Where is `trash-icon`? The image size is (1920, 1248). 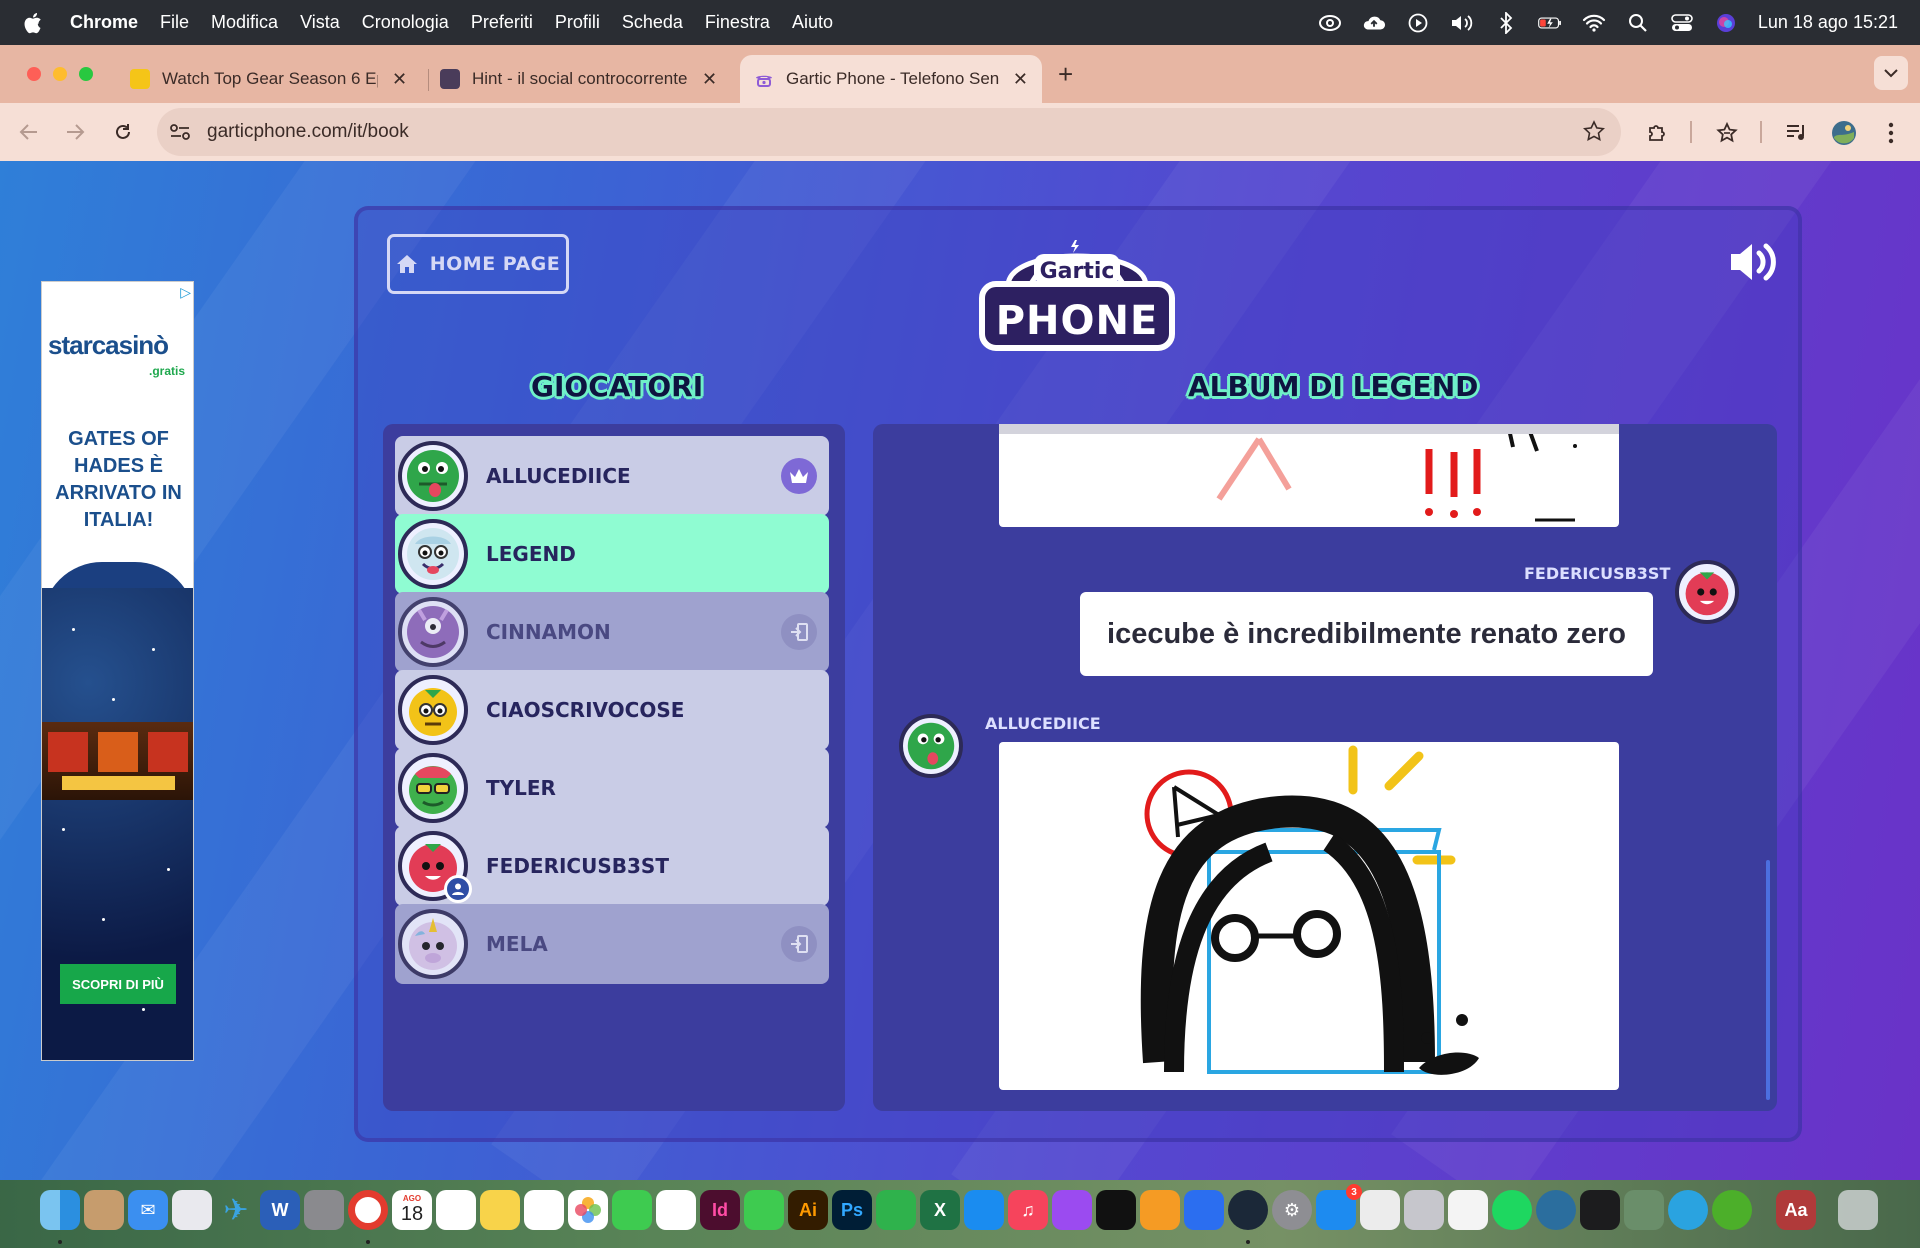
trash-icon is located at coordinates (1858, 1210).